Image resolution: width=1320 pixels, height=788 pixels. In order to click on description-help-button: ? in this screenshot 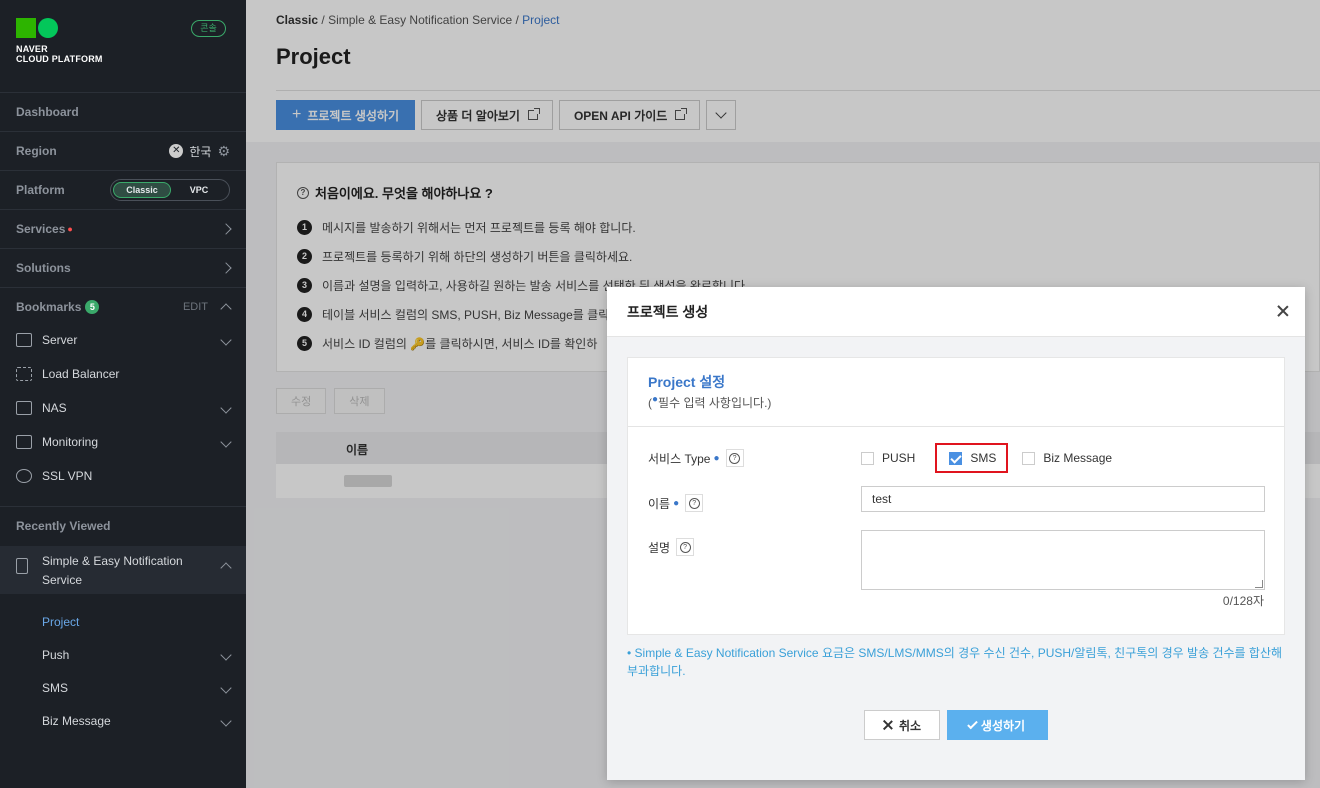, I will do `click(685, 547)`.